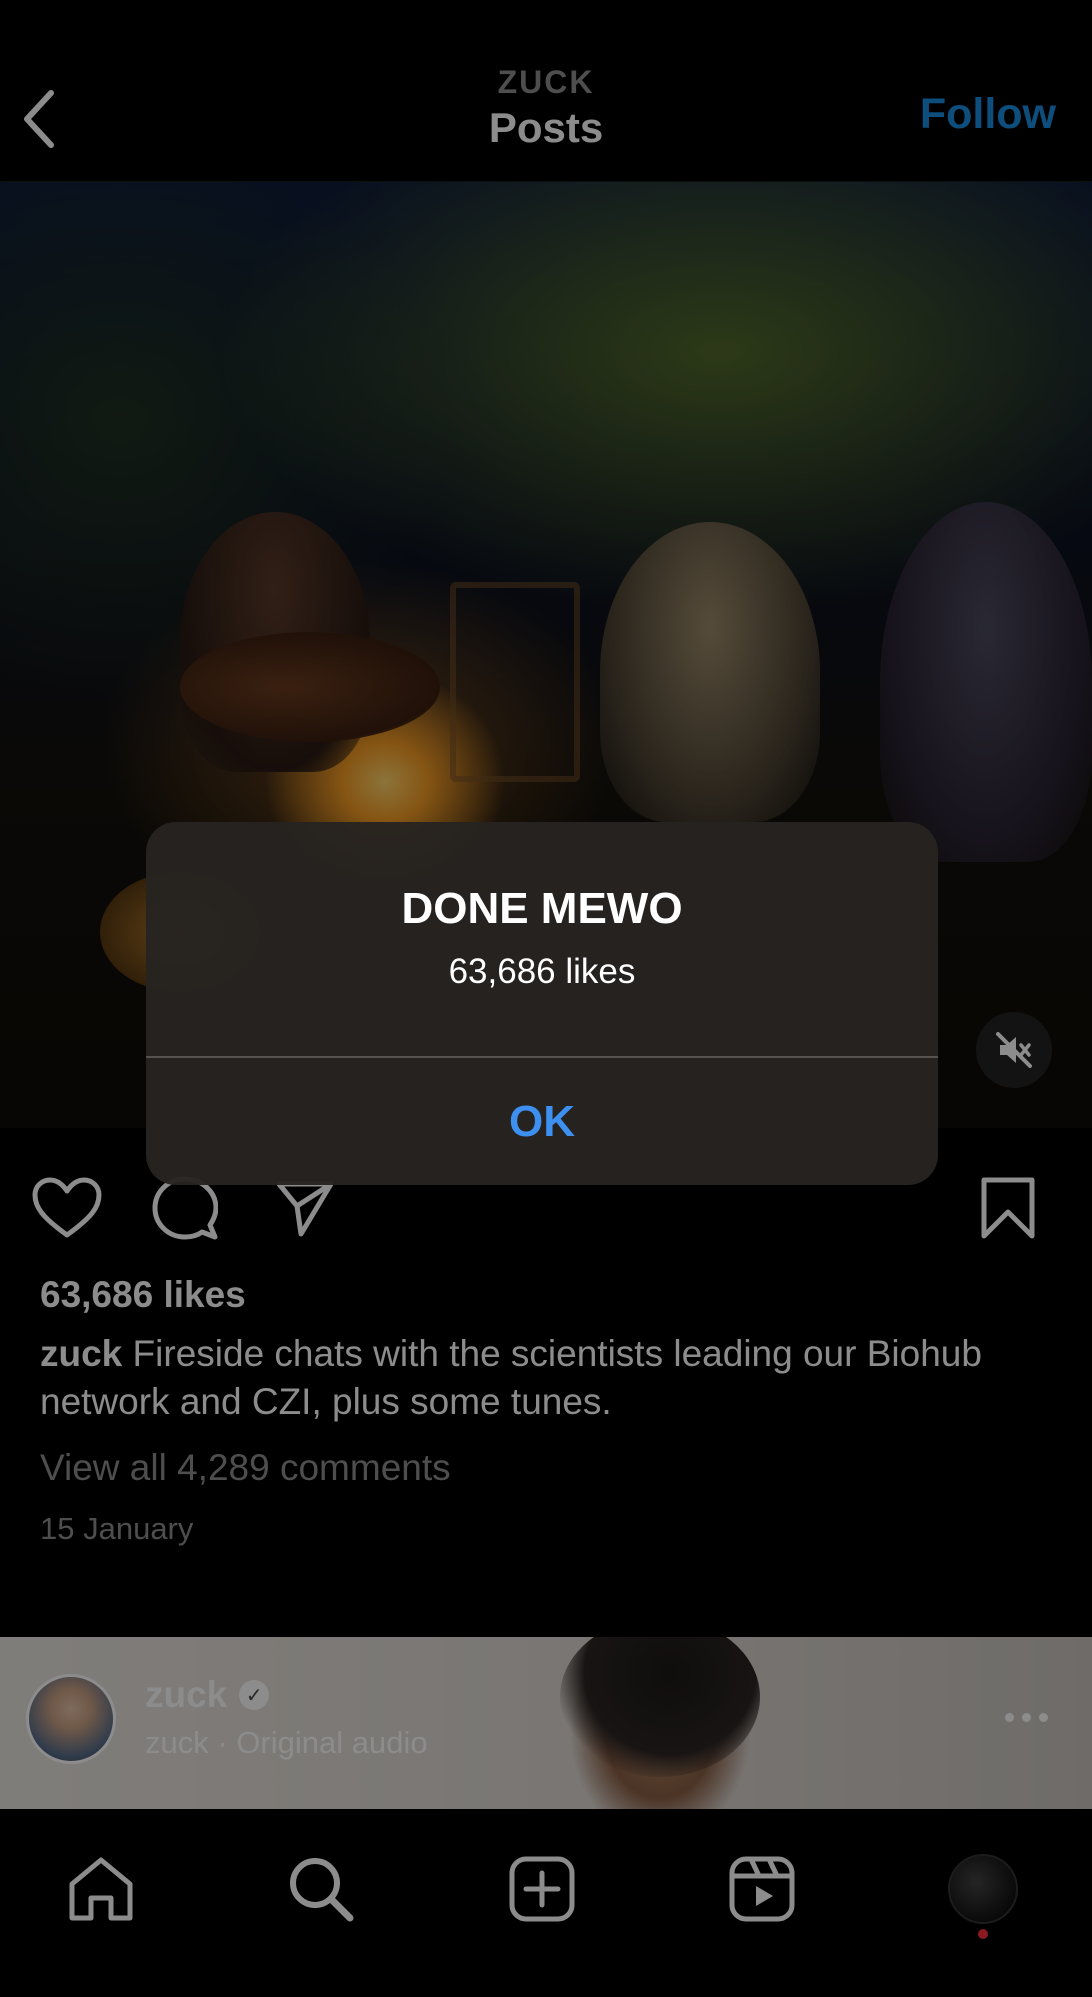  I want to click on alert-dialog: DONE MEWO 63,686 likes OK, so click(542, 1003).